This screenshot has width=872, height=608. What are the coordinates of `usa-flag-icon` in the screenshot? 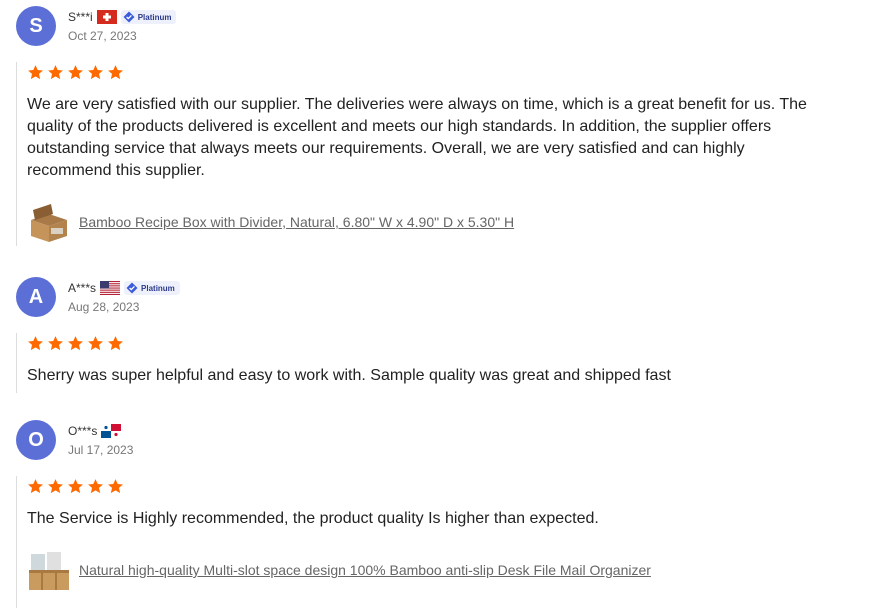 It's located at (110, 288).